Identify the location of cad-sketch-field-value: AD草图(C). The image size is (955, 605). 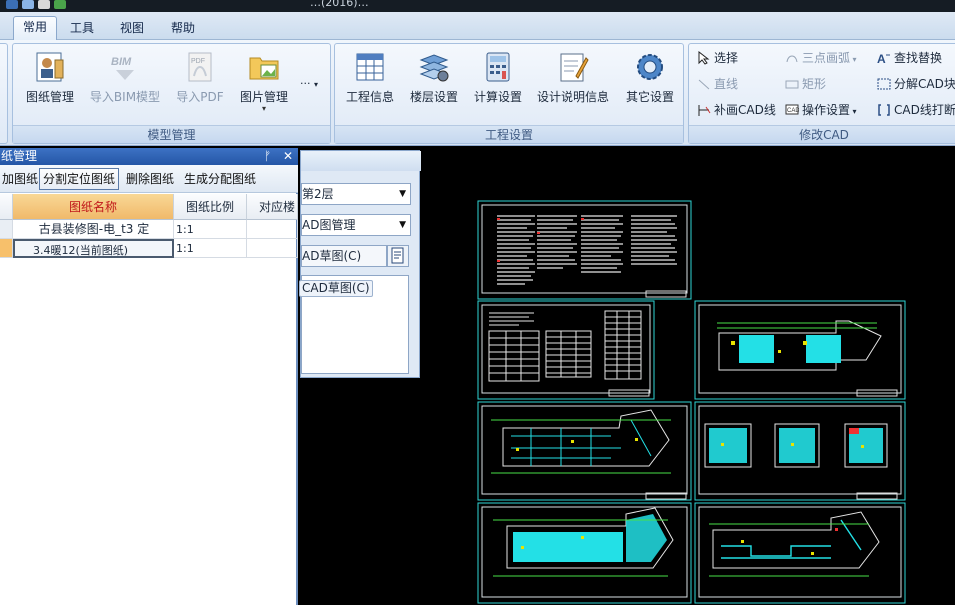
(332, 256).